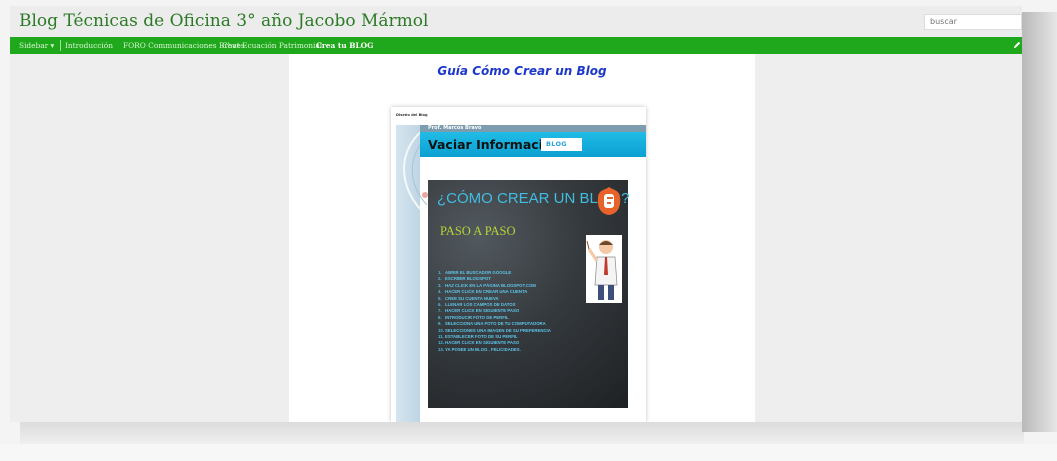 The image size is (1057, 461). What do you see at coordinates (522, 71) in the screenshot?
I see `post-title: Guía Cómo Crear un Blog` at bounding box center [522, 71].